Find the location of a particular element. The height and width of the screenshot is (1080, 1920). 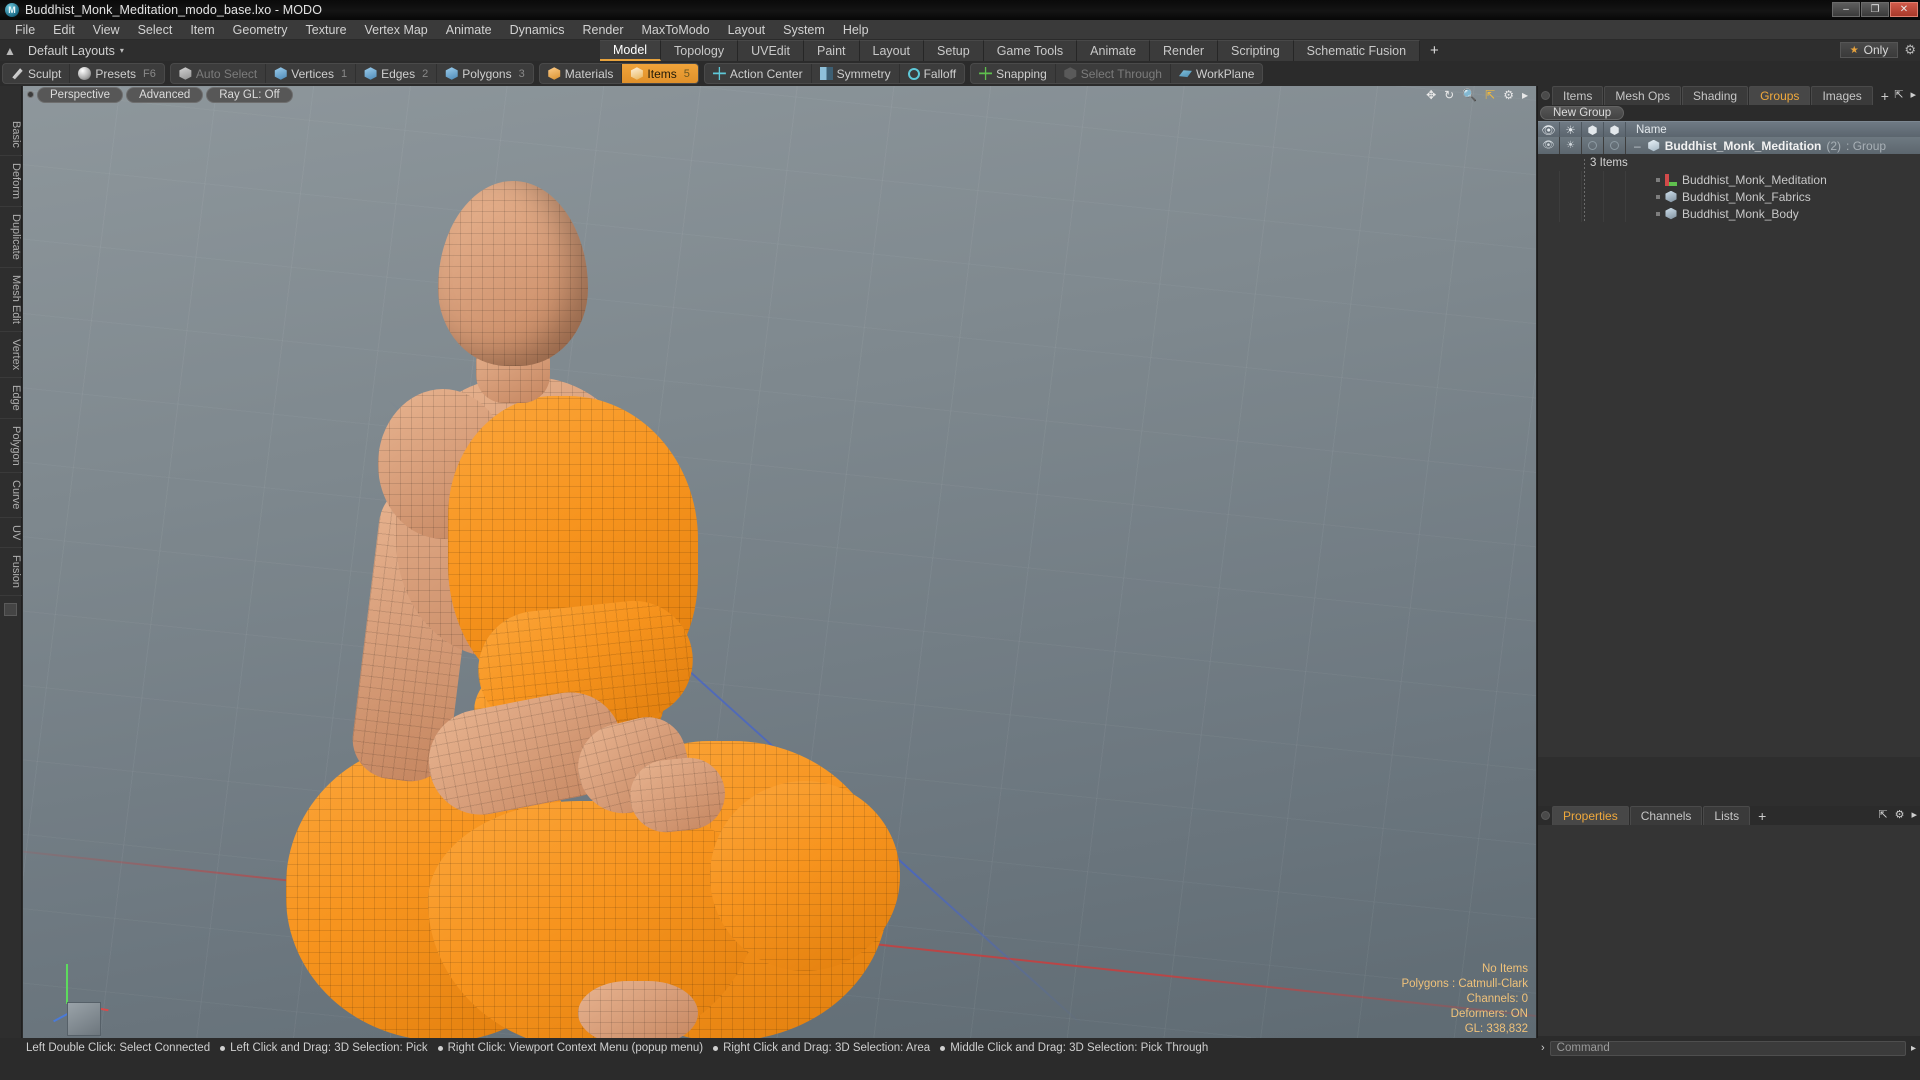

properties-tab-properties: Properties is located at coordinates (1590, 815).